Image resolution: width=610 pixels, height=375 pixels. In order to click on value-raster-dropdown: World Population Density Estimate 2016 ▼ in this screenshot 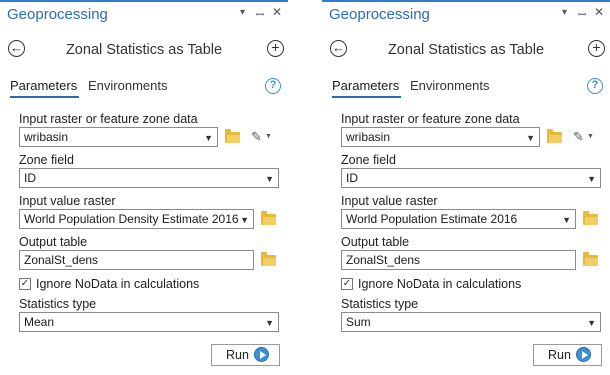, I will do `click(136, 219)`.